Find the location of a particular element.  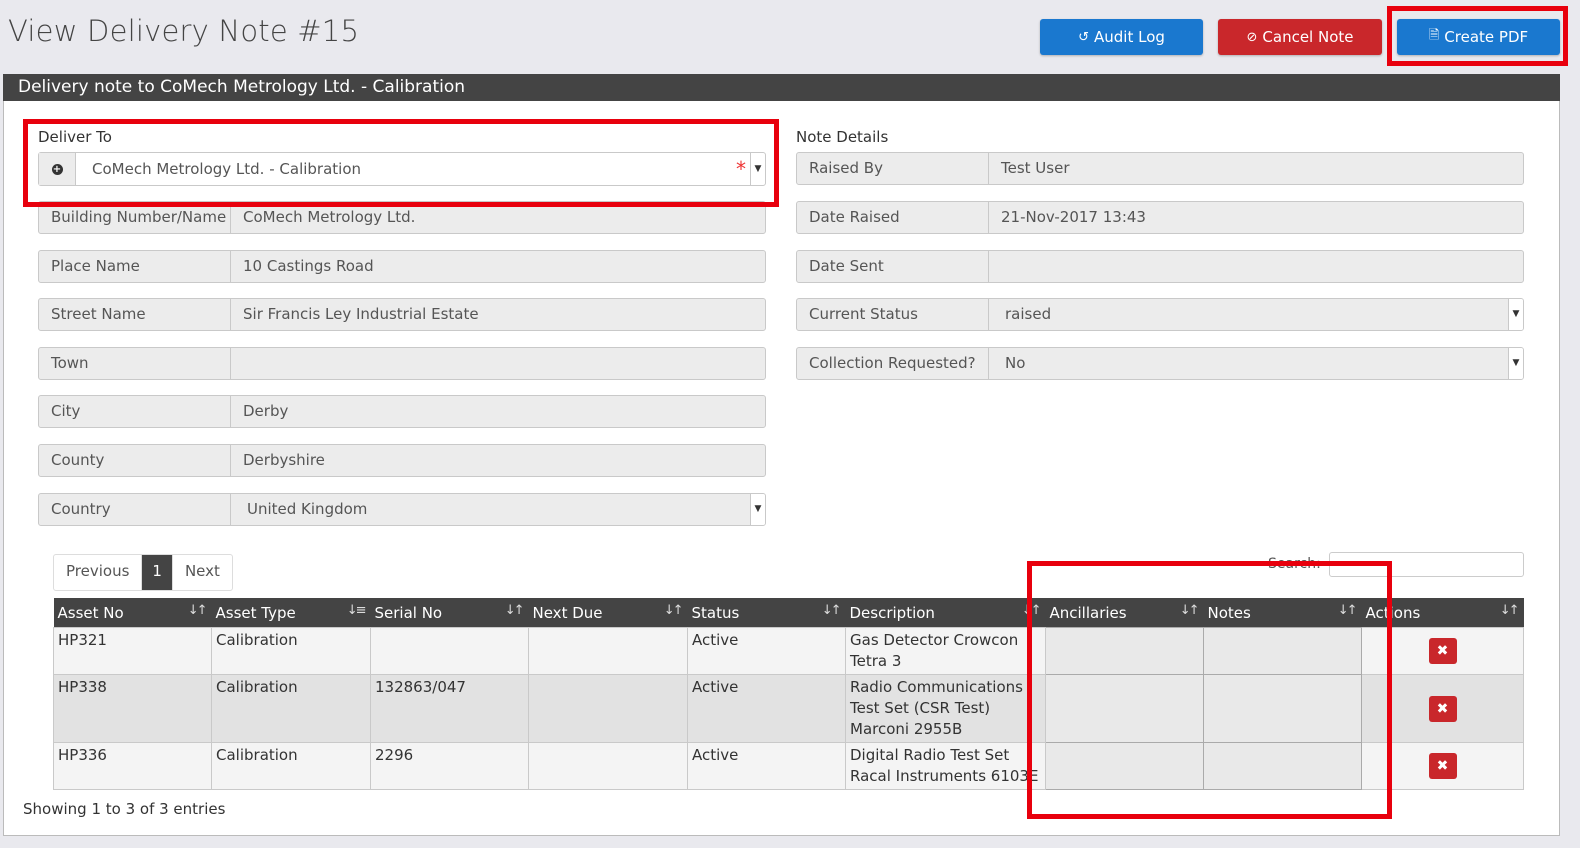

field-value: raised ▼ is located at coordinates (1256, 314).